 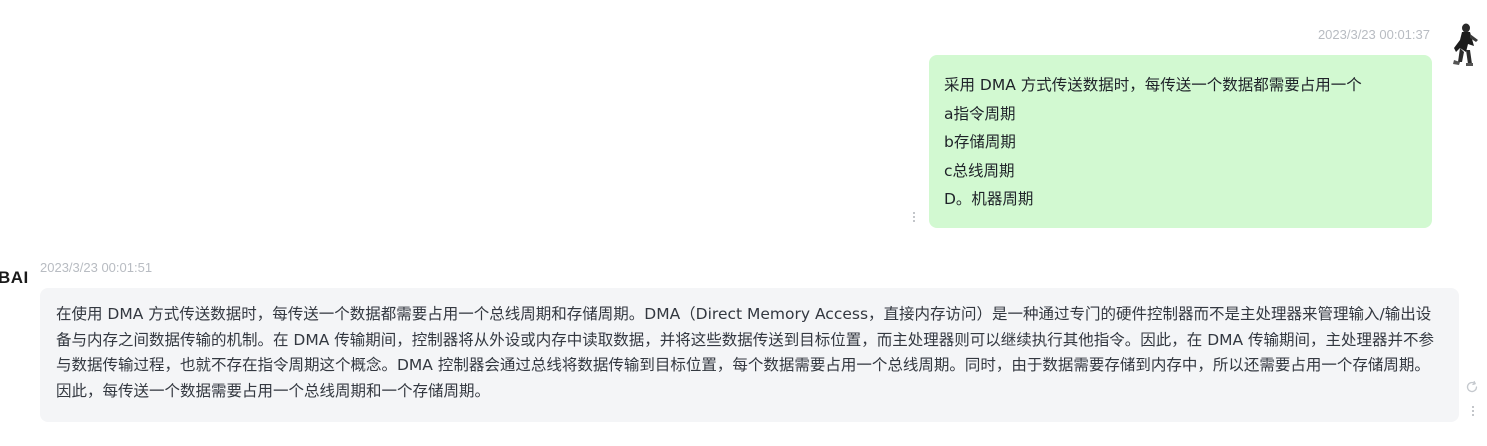 What do you see at coordinates (989, 199) in the screenshot?
I see `user-message-line: D。机器周期` at bounding box center [989, 199].